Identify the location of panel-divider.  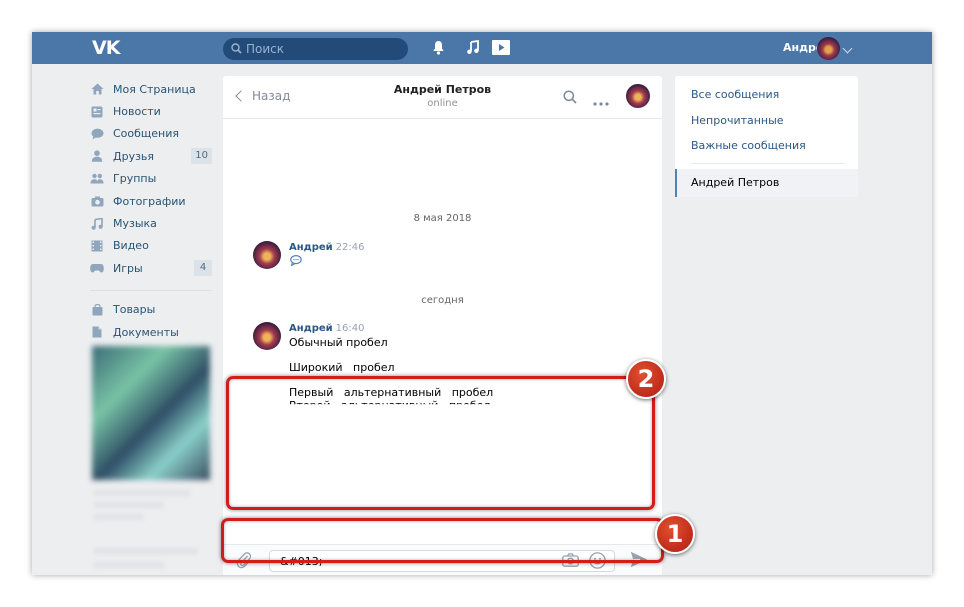
(768, 163).